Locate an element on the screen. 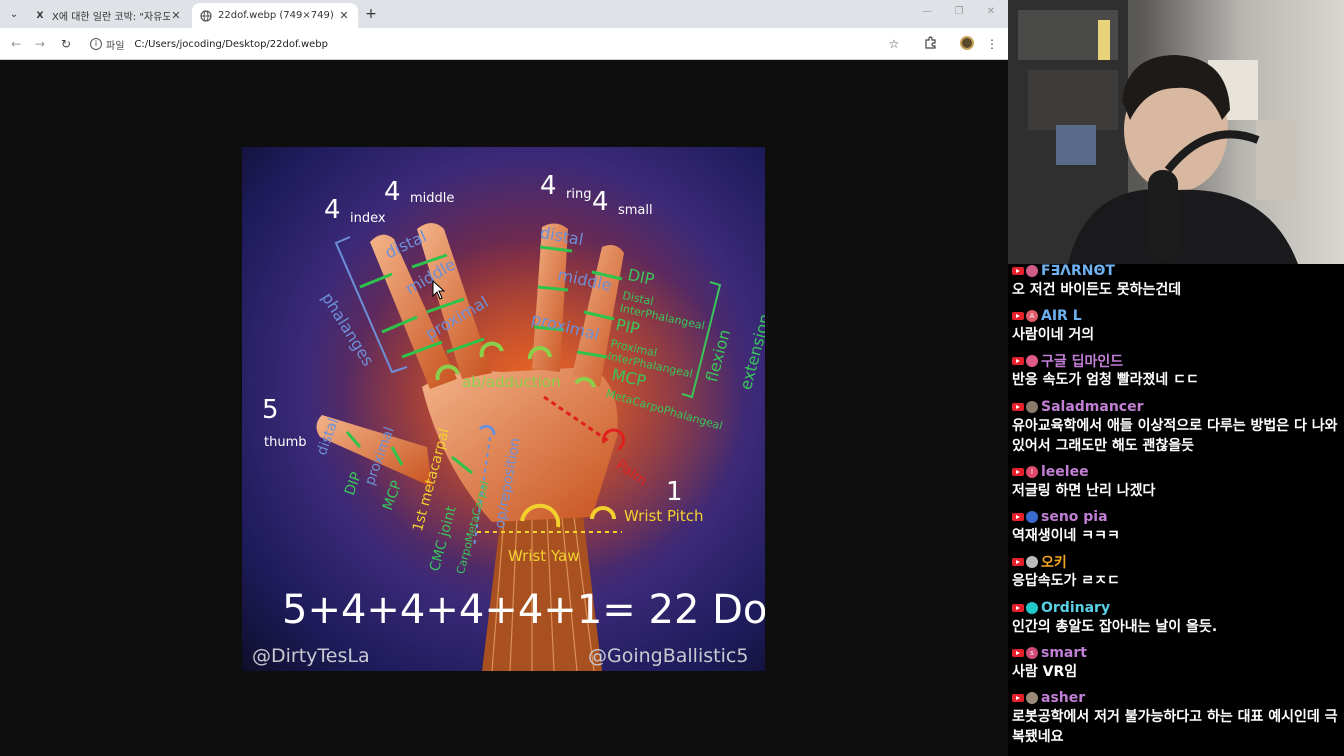  wrist-pitch-label: Wrist Pitch is located at coordinates (664, 516).